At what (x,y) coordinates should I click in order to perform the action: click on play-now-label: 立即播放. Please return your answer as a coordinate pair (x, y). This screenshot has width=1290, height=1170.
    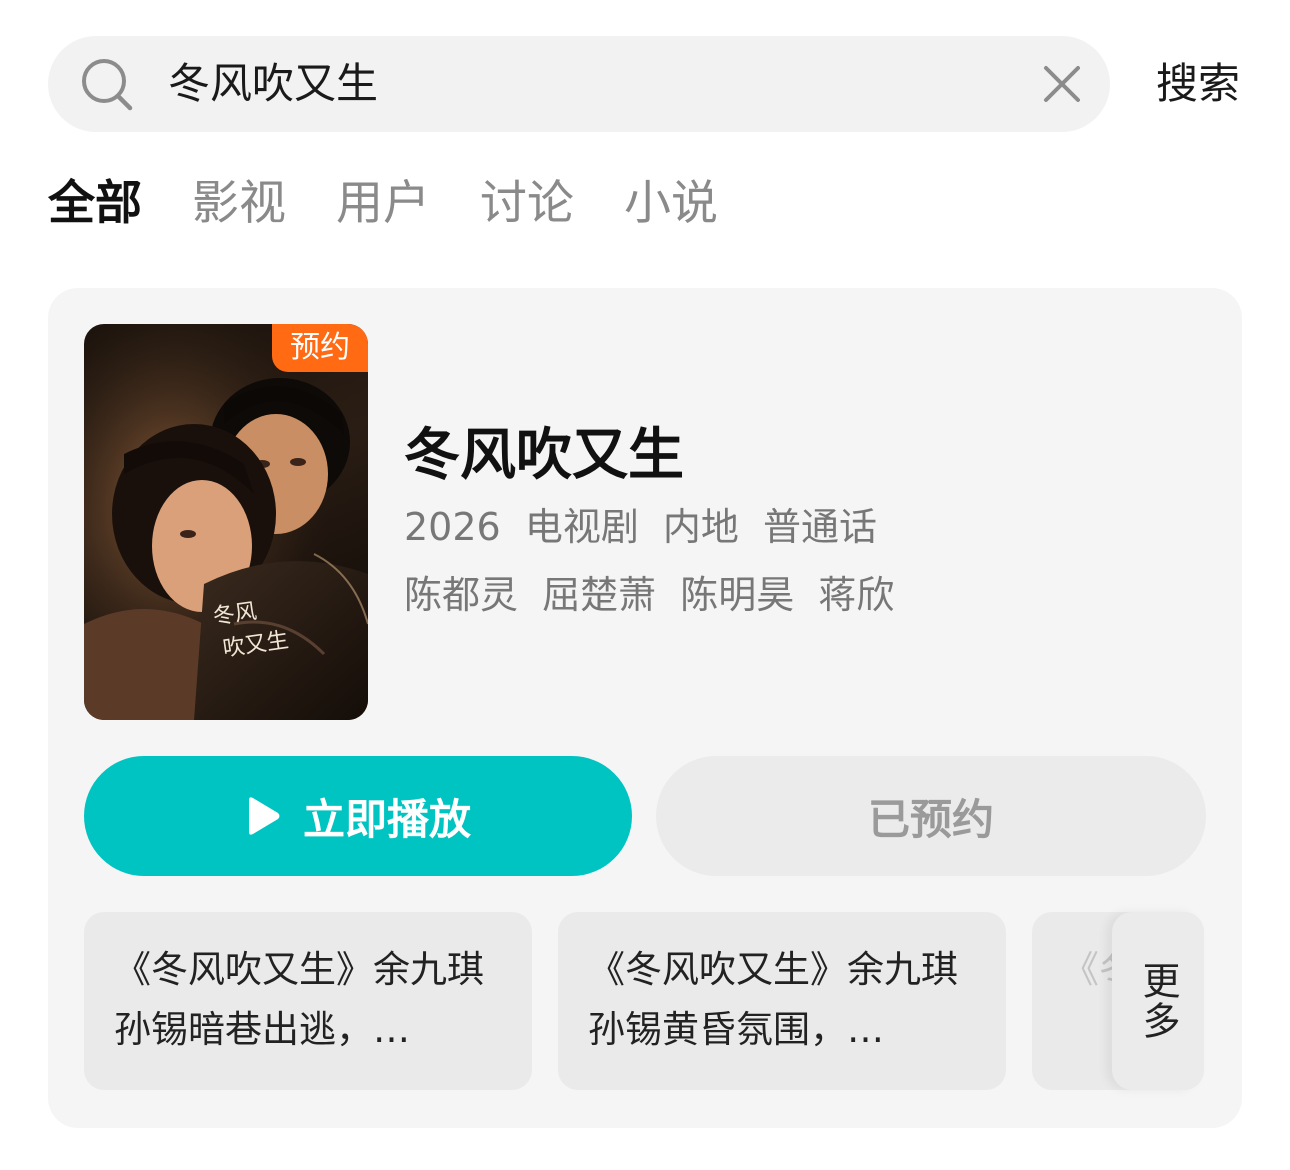
    Looking at the image, I should click on (386, 819).